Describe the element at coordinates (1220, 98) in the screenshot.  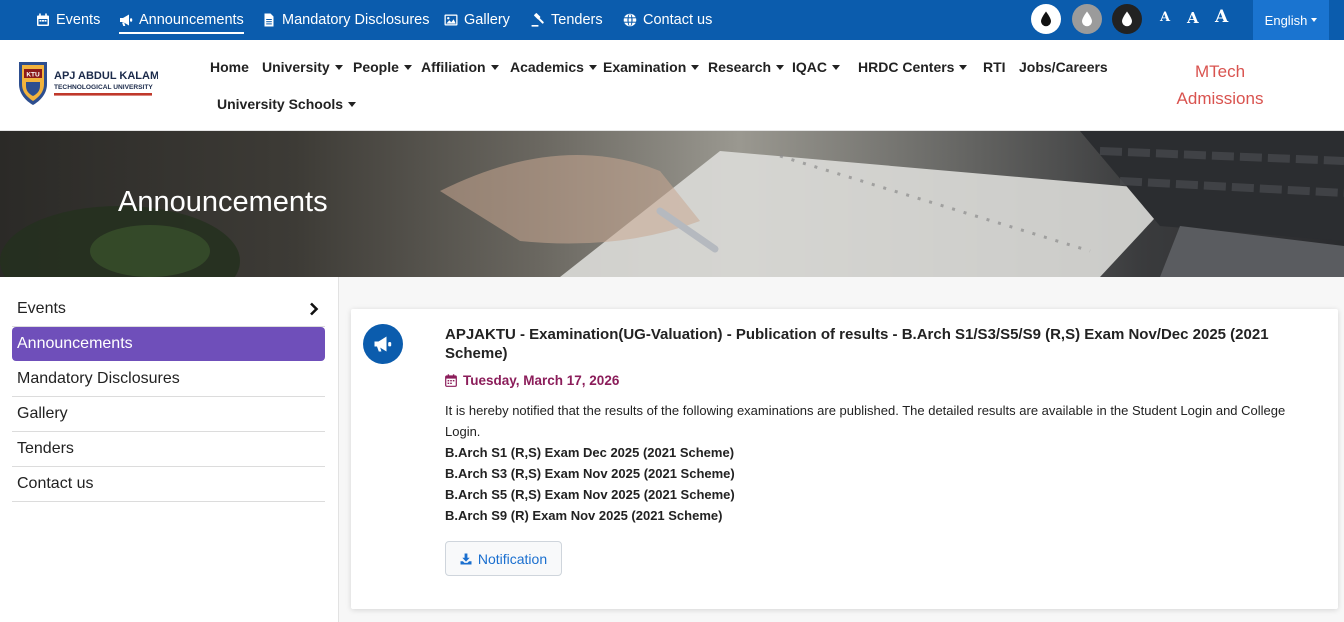
I see `mtech-line2: Admissions` at that location.